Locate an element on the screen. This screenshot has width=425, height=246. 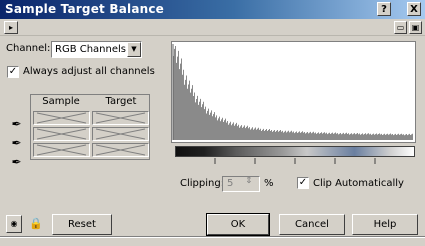
single-view-icon: ▣ is located at coordinates (415, 27).